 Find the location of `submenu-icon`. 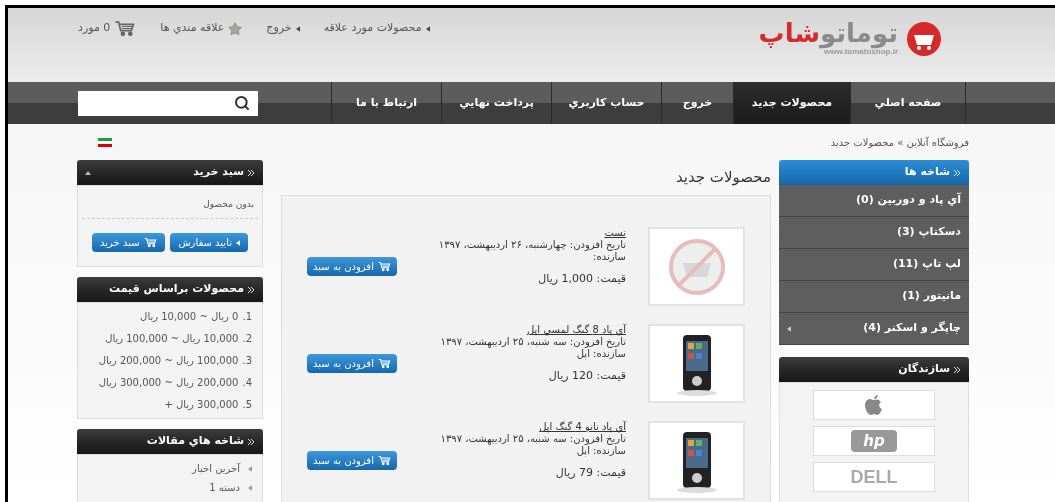

submenu-icon is located at coordinates (789, 328).